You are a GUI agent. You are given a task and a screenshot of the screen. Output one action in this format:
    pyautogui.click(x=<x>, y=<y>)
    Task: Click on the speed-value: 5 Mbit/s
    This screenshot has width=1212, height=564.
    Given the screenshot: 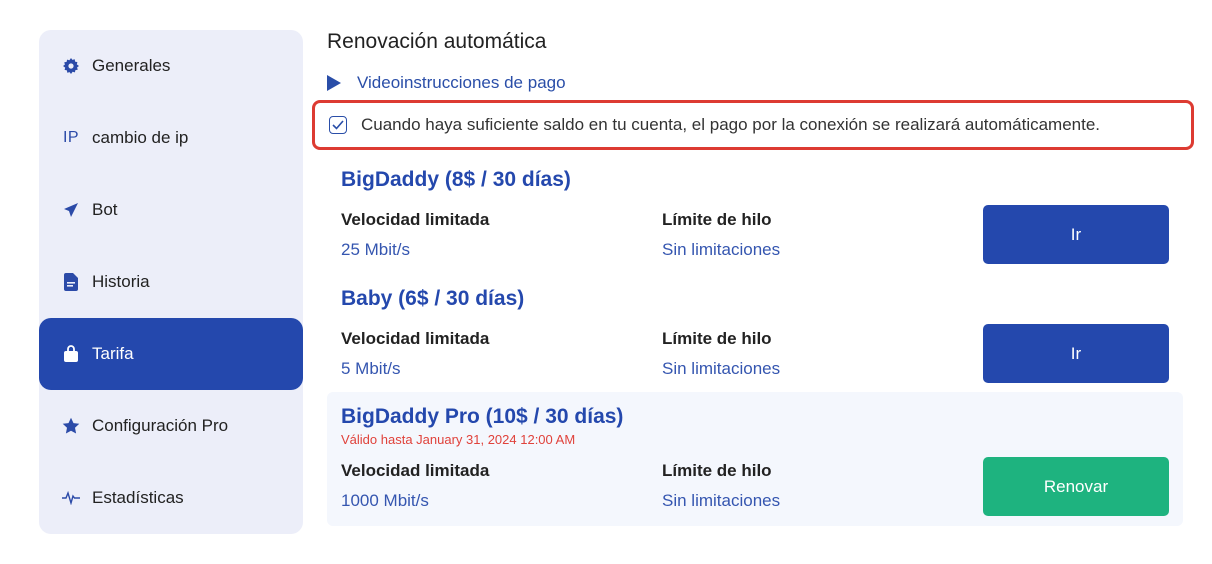 What is the action you would take?
    pyautogui.click(x=371, y=368)
    